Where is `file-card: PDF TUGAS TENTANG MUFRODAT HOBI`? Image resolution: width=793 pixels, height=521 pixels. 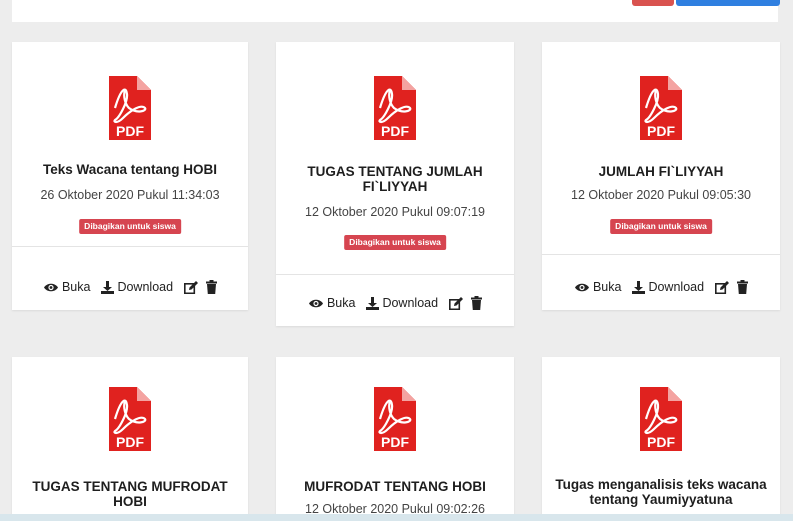 file-card: PDF TUGAS TENTANG MUFRODAT HOBI is located at coordinates (130, 439).